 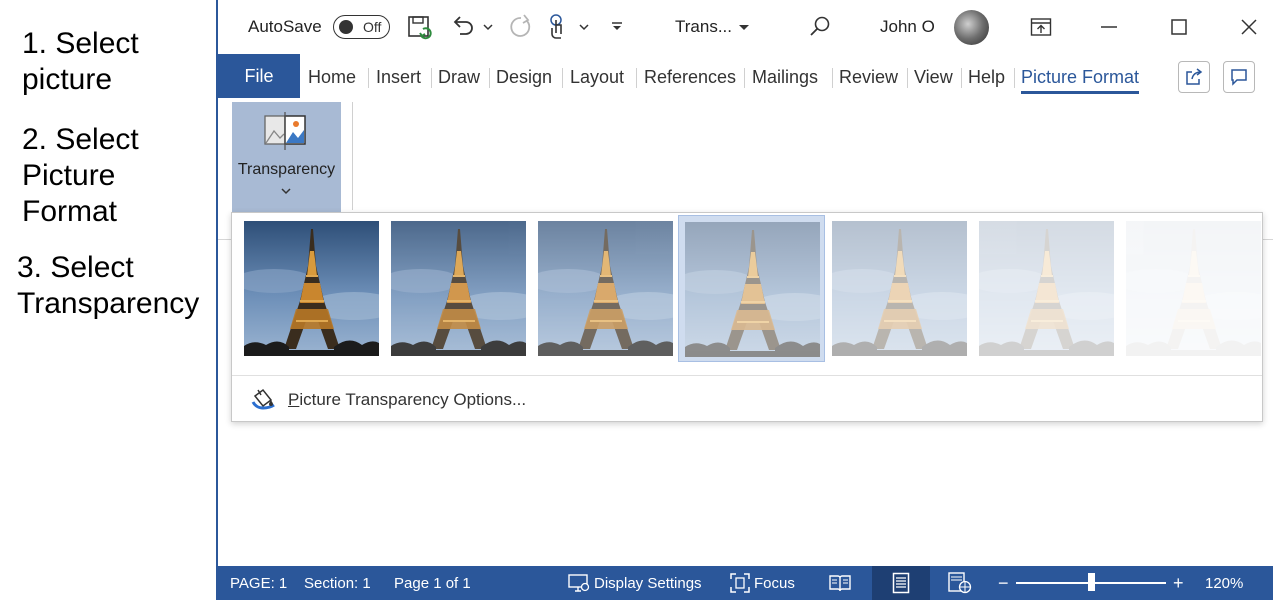 I want to click on display-settings-icon, so click(x=579, y=583).